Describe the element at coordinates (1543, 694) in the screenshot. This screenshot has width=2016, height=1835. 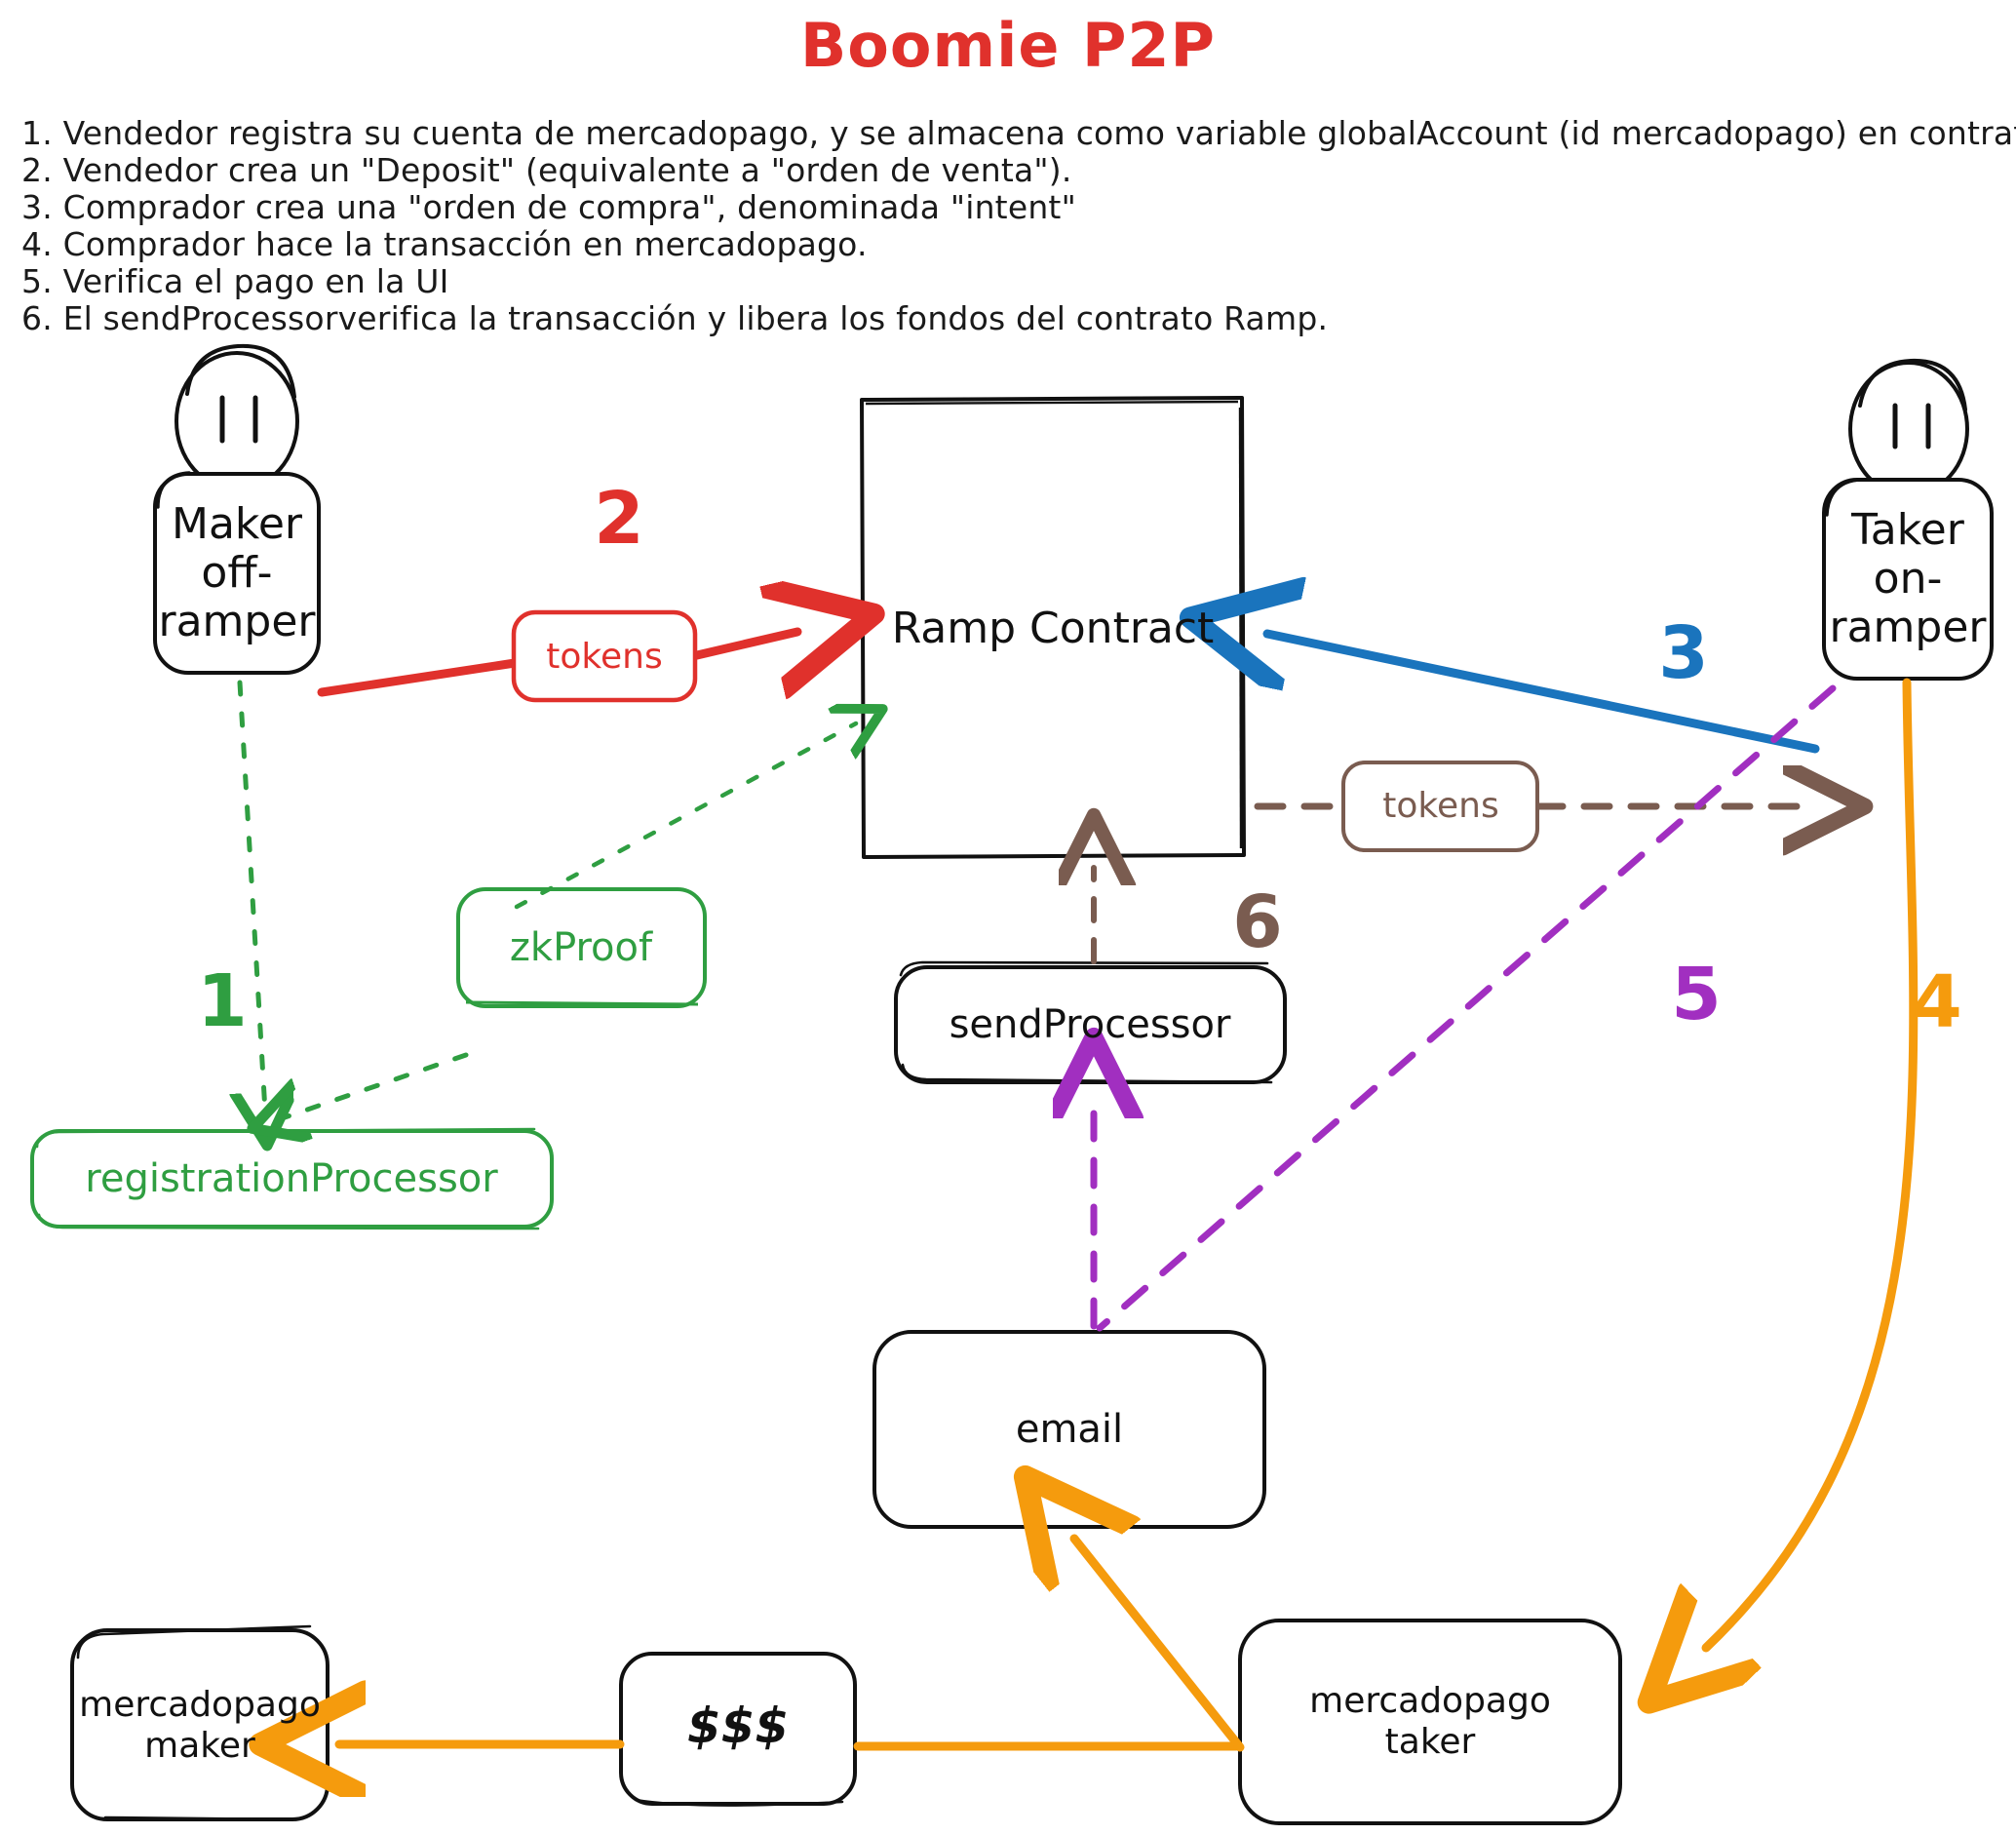
I see `edge-taker-to-ramp` at that location.